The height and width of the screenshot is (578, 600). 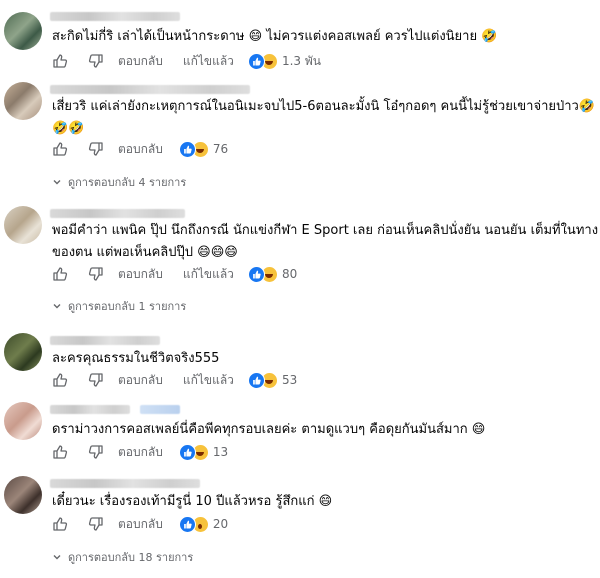 I want to click on comment-actions: ตอบกลับ แก้ไขแล้ว 53, so click(x=174, y=380).